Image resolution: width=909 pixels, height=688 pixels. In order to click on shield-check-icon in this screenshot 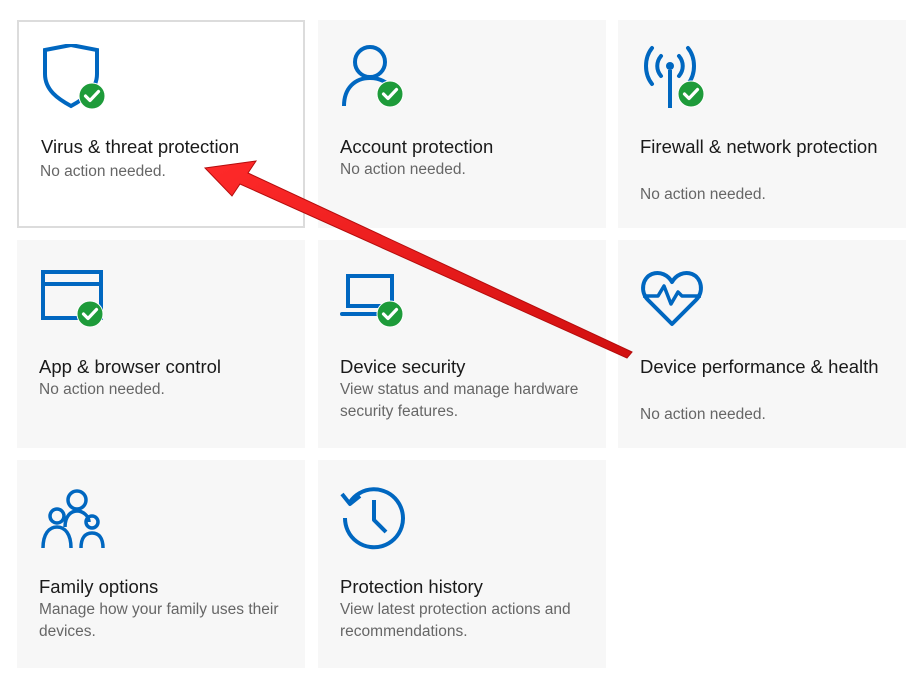, I will do `click(75, 80)`.